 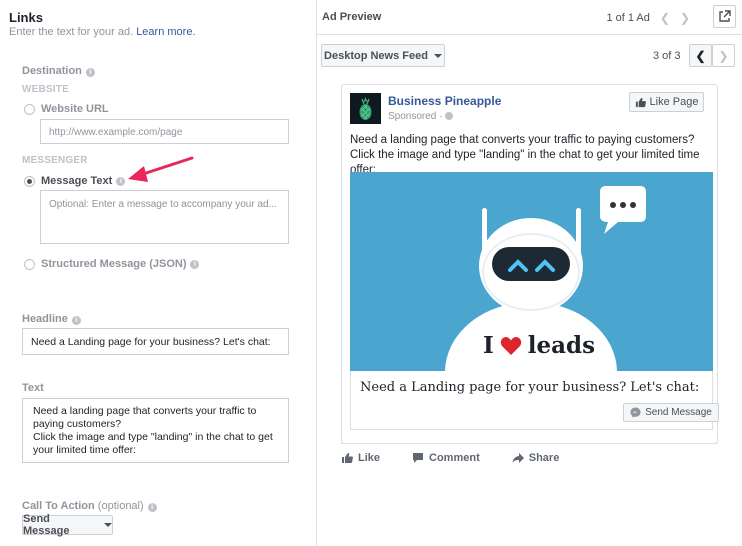 What do you see at coordinates (77, 424) in the screenshot?
I see `text-input-line: paying customers?` at bounding box center [77, 424].